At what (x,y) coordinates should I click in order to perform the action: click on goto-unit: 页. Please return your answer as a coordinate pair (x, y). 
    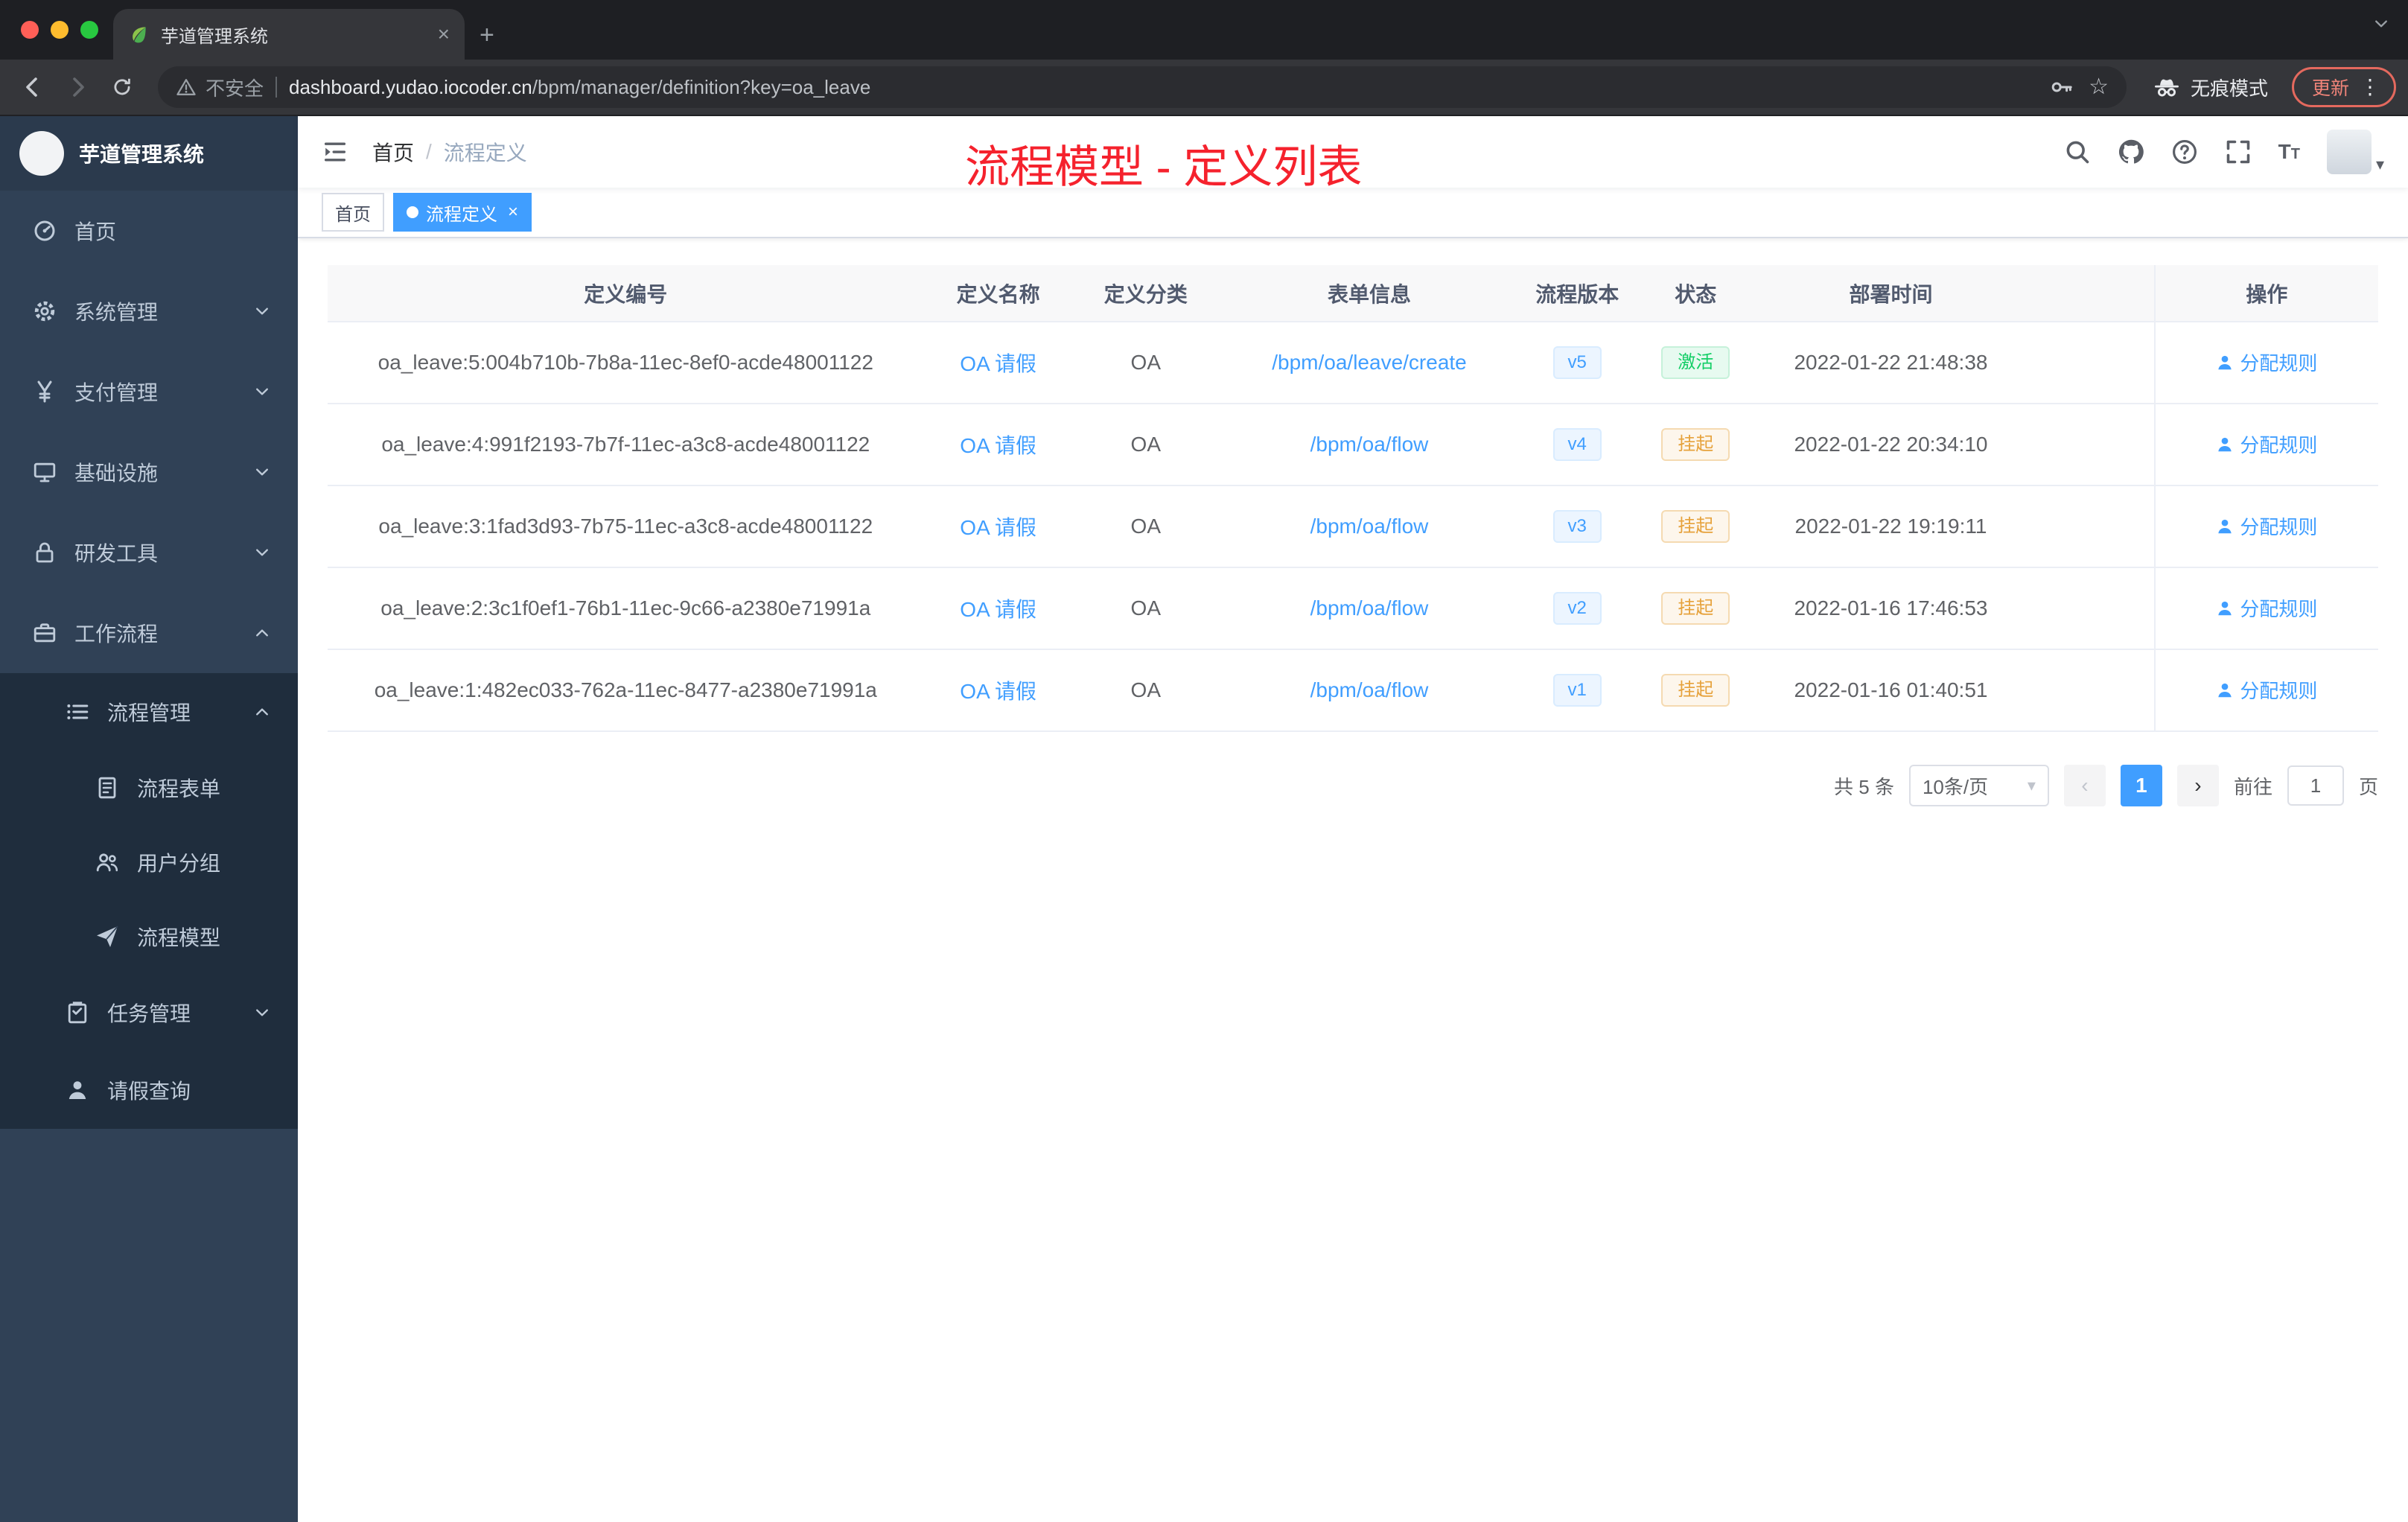
    Looking at the image, I should click on (2368, 786).